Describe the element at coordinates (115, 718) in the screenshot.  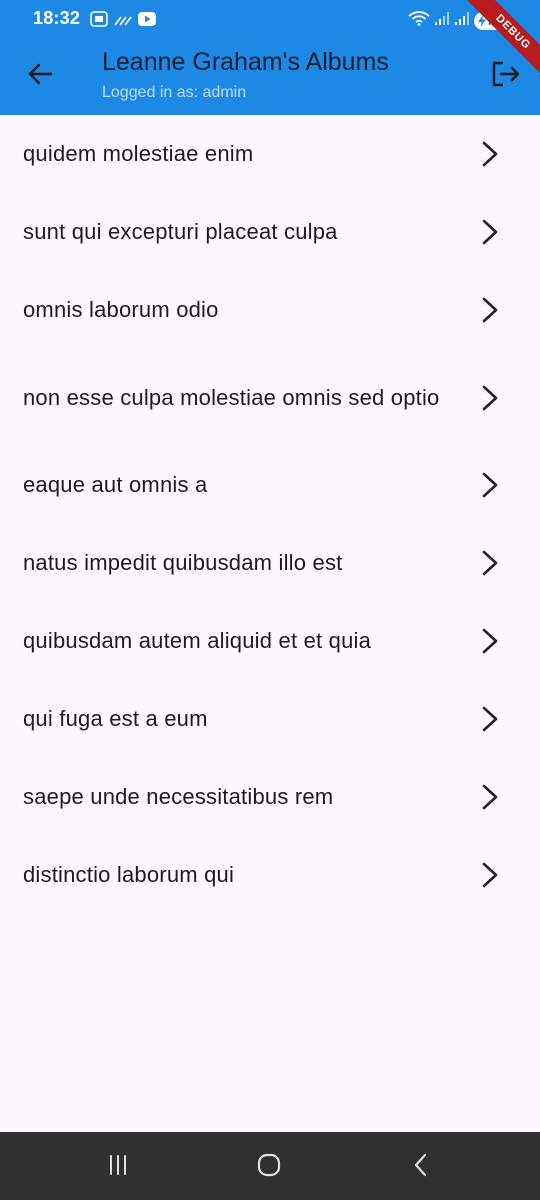
I see `album-title: qui fuga est a eum` at that location.